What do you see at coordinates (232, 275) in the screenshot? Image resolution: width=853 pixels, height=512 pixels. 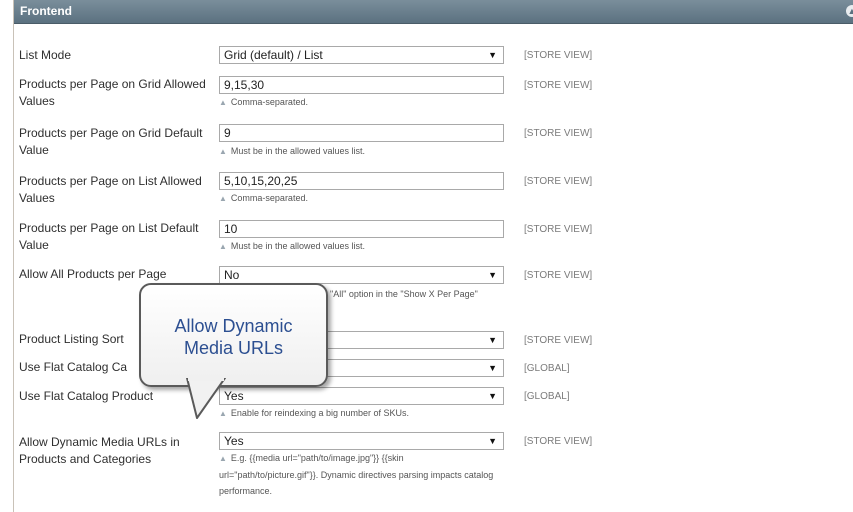 I see `allow-all-products-value: No` at bounding box center [232, 275].